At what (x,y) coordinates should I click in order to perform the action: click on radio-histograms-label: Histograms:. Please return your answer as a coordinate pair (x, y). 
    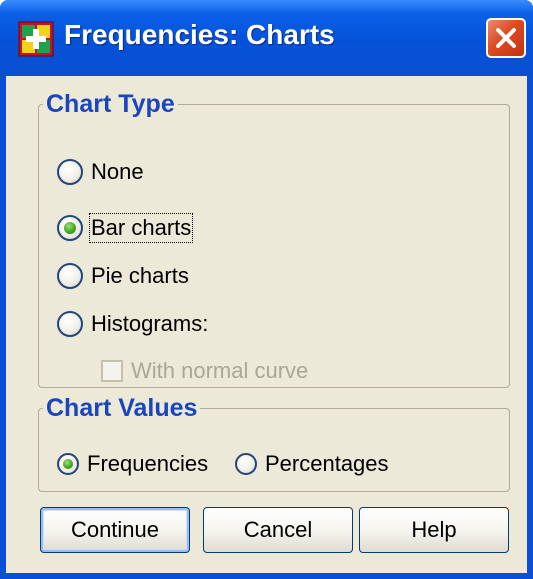
    Looking at the image, I should click on (150, 323).